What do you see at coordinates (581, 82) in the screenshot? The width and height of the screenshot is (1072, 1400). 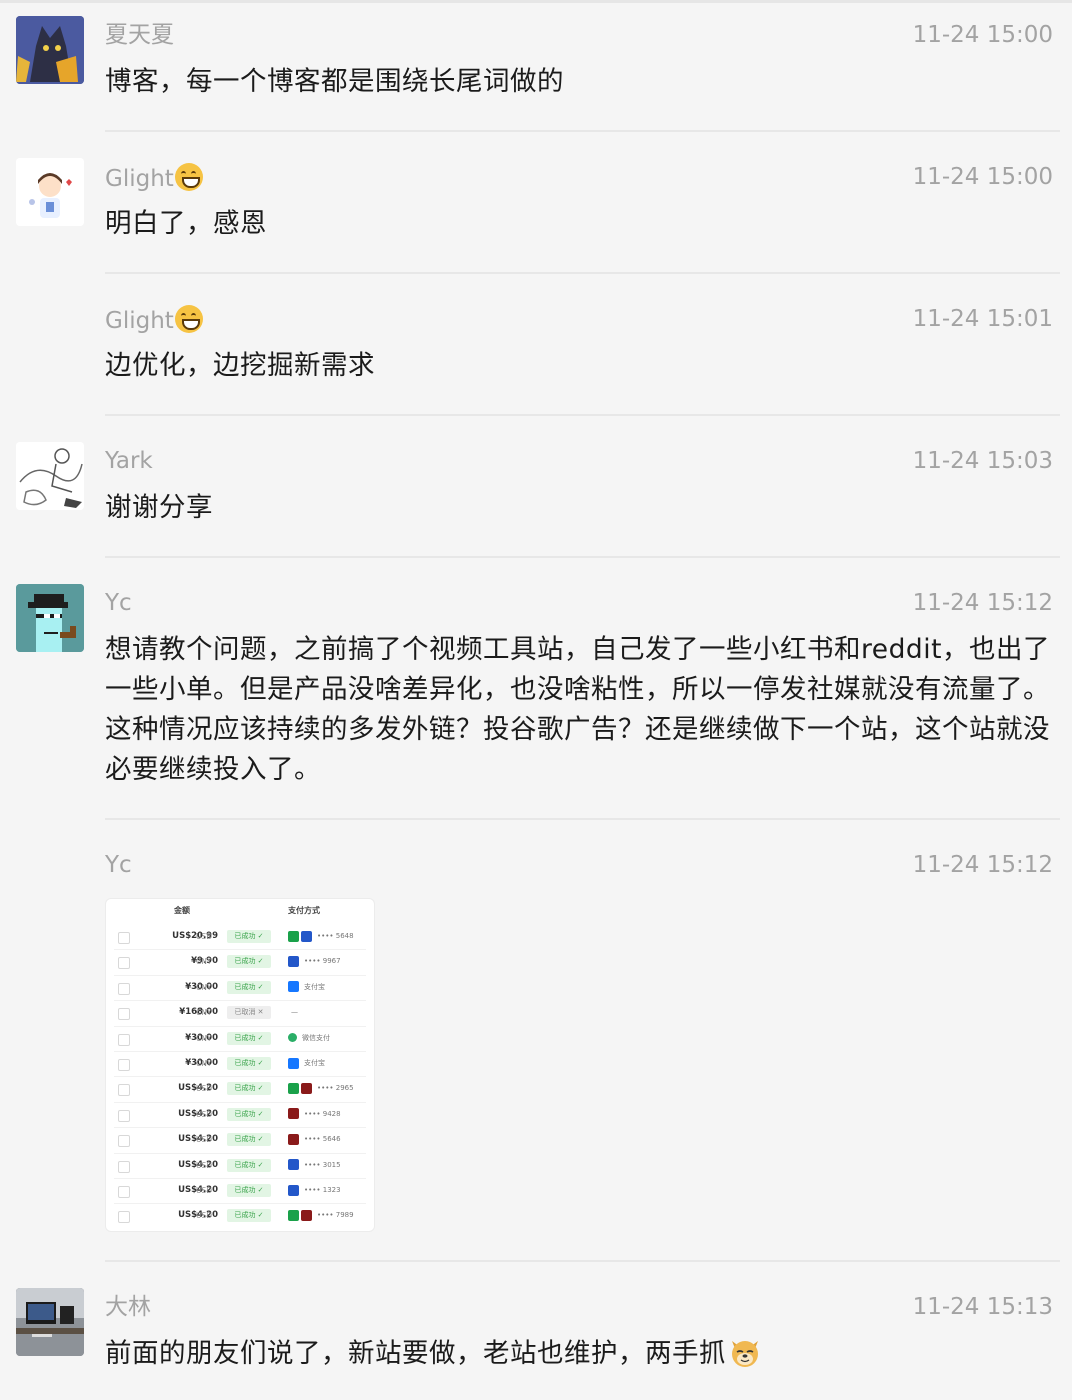 I see `message-text: 博客，每一个博客都是围绕长尾词做的` at bounding box center [581, 82].